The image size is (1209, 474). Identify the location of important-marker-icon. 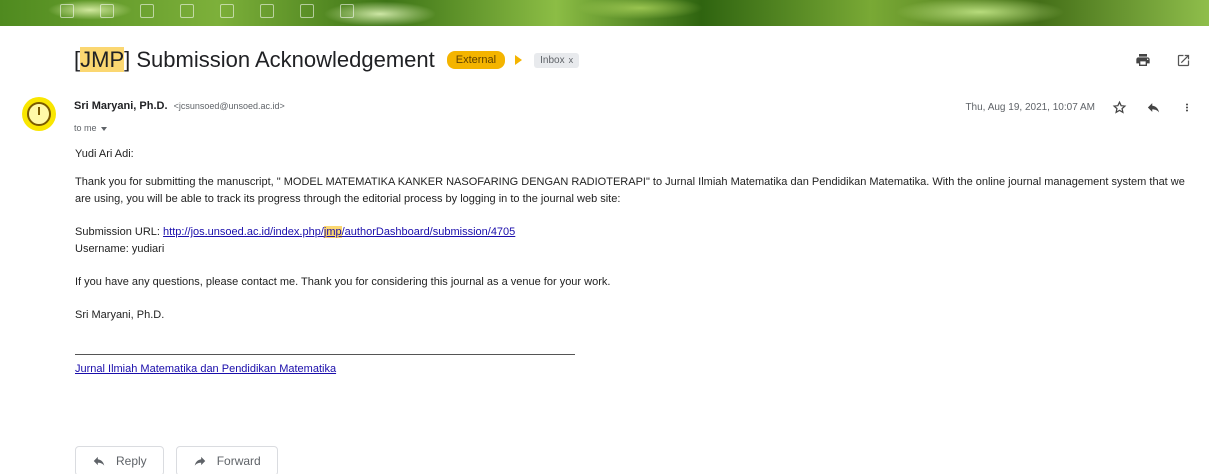
(519, 60).